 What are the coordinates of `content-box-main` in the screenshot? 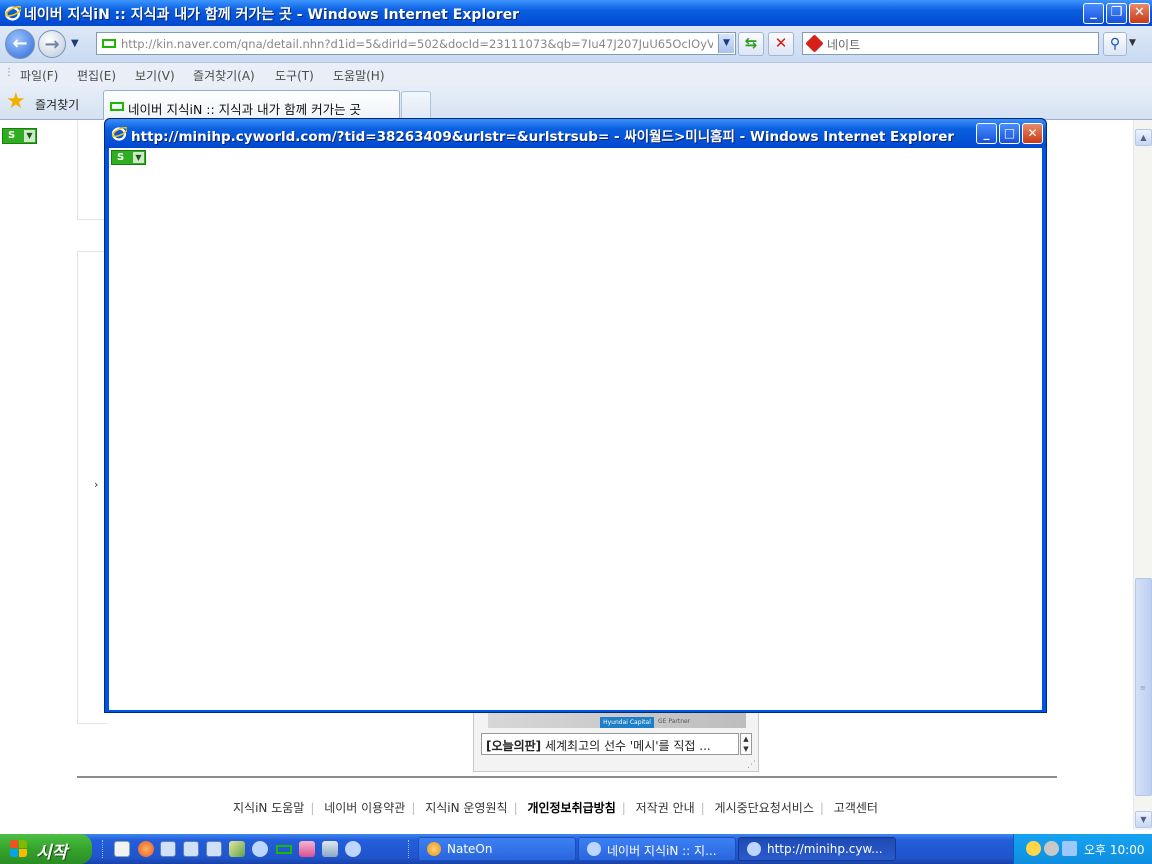 It's located at (92, 487).